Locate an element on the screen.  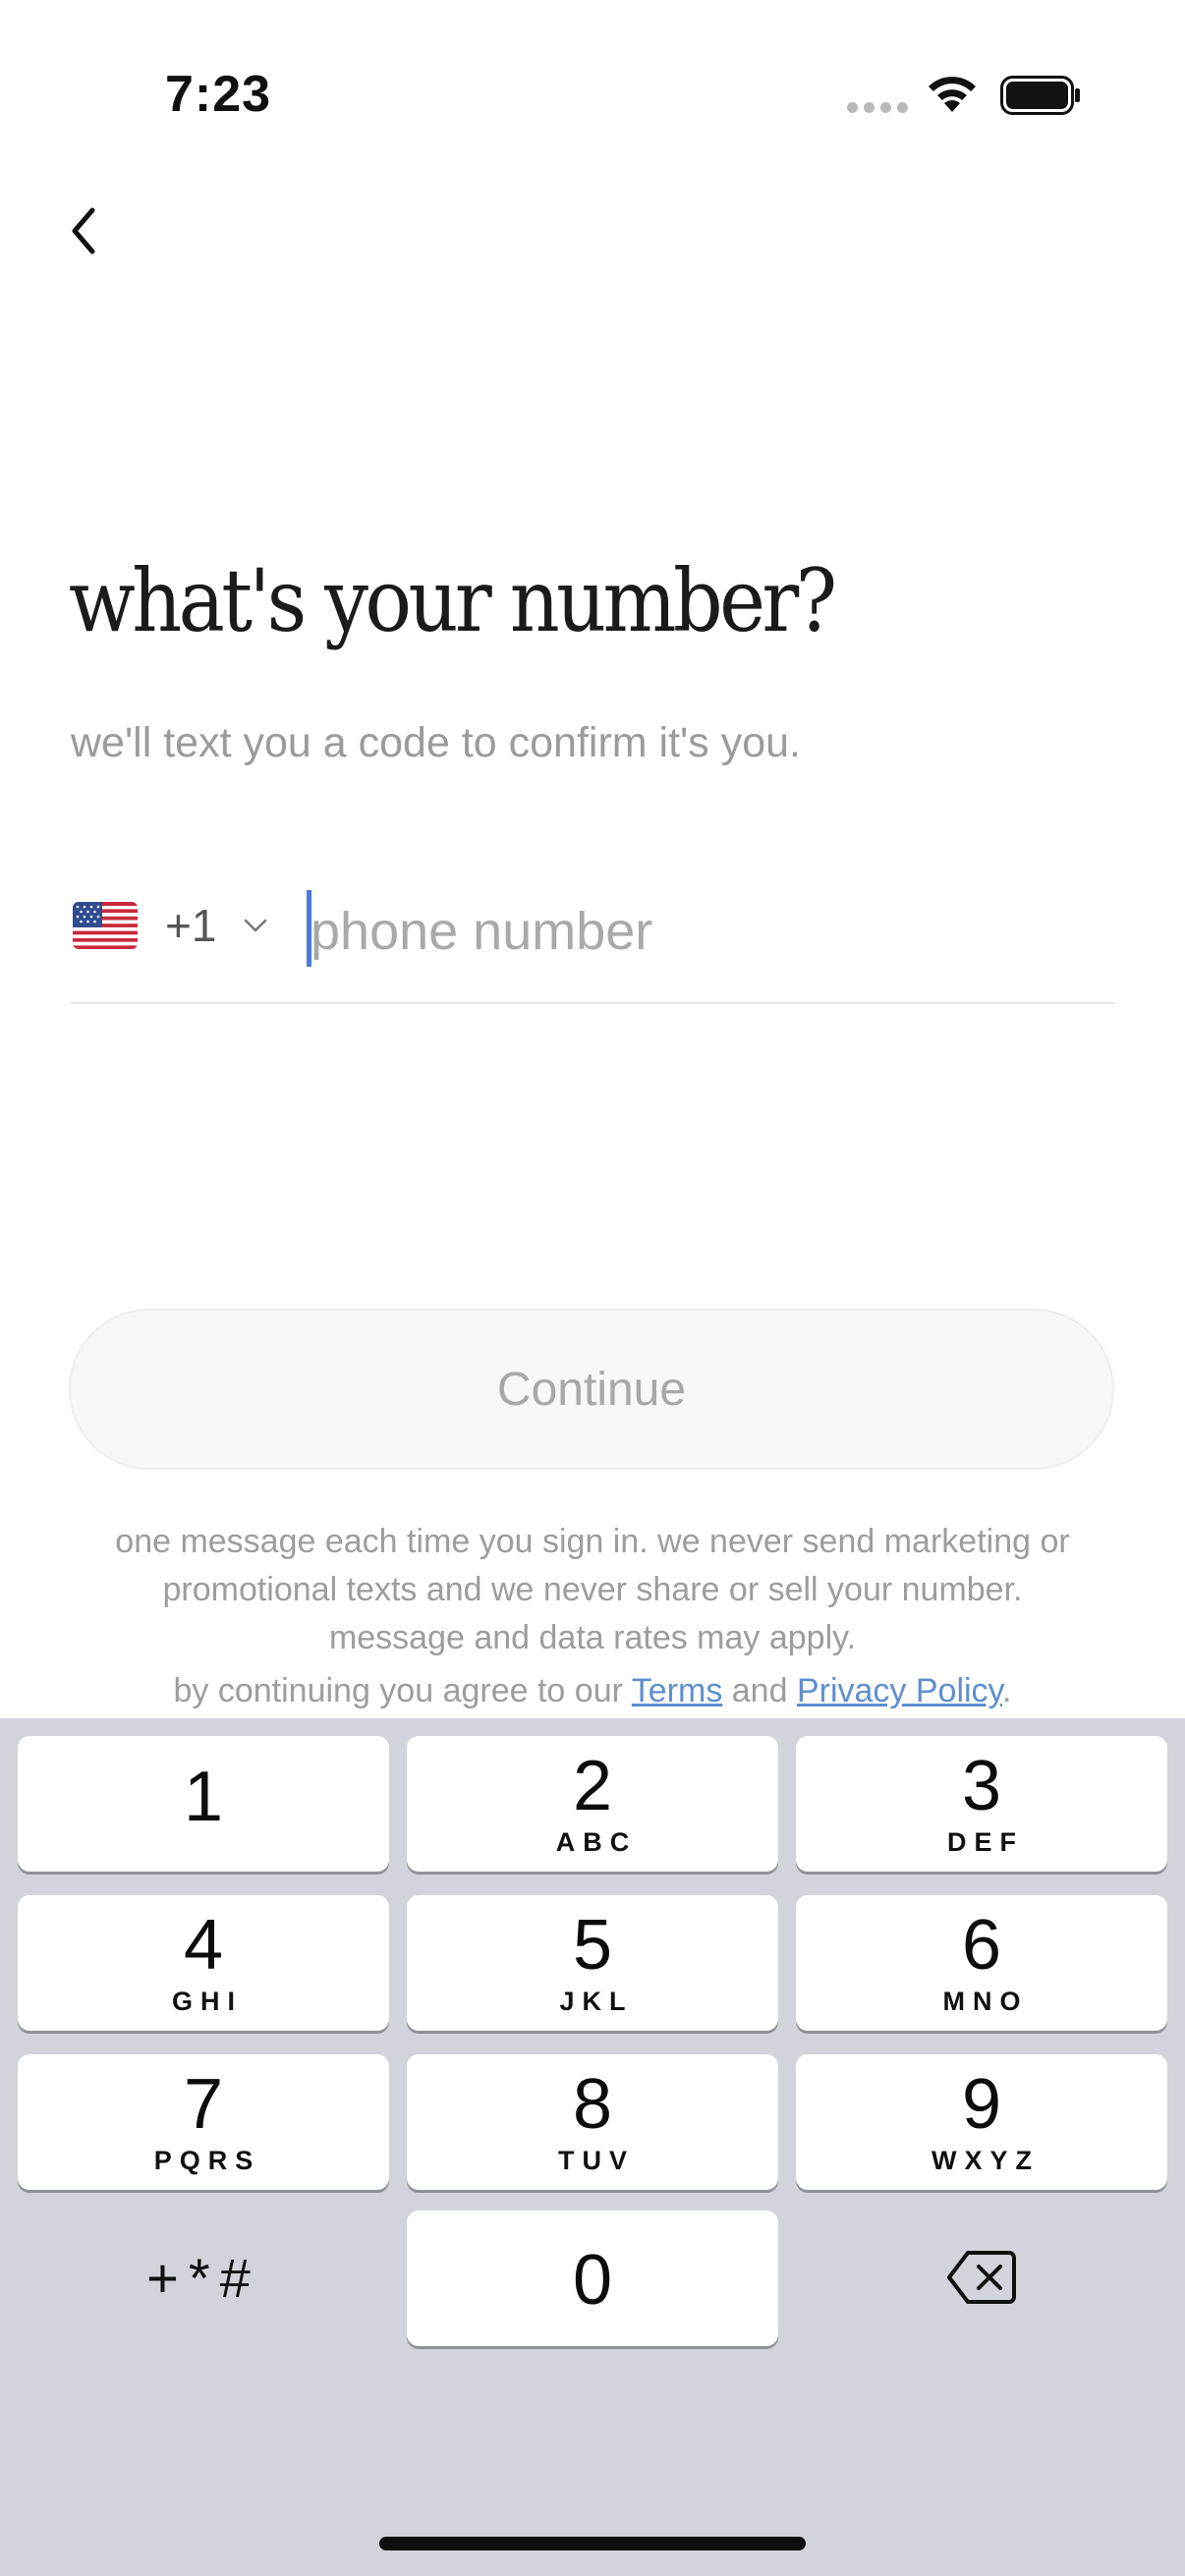
battery-icon is located at coordinates (1040, 95).